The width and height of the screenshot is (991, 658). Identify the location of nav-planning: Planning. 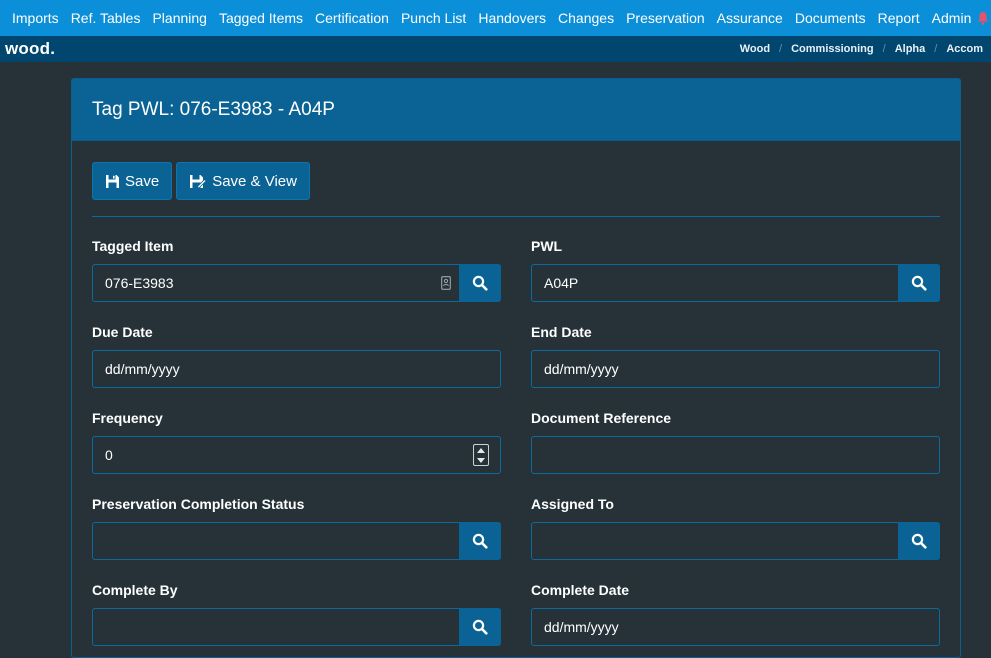
(179, 18).